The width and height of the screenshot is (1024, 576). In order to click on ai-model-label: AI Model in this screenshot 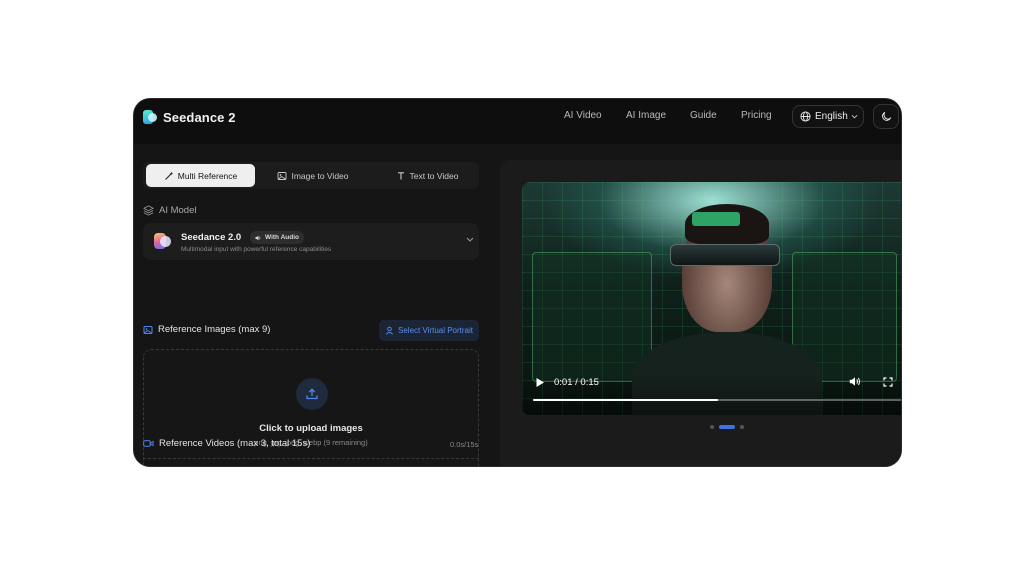, I will do `click(170, 210)`.